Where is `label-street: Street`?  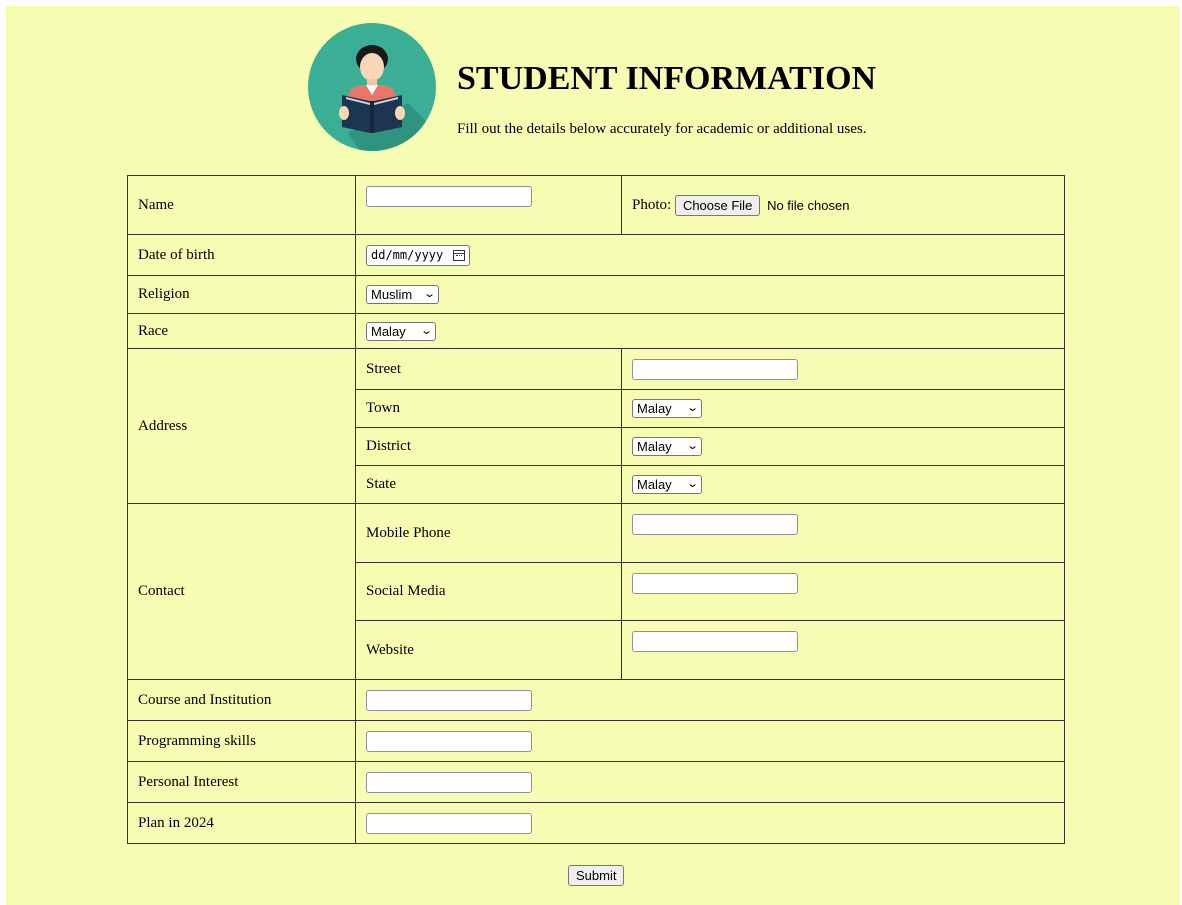 label-street: Street is located at coordinates (488, 369).